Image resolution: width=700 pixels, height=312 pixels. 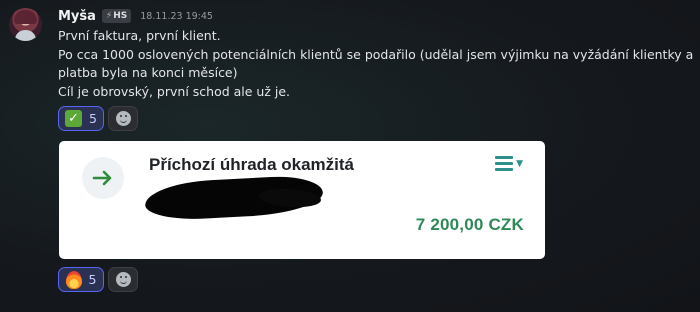 I want to click on message-line: Cíl je obrovský, první schod ale už je., so click(x=174, y=91).